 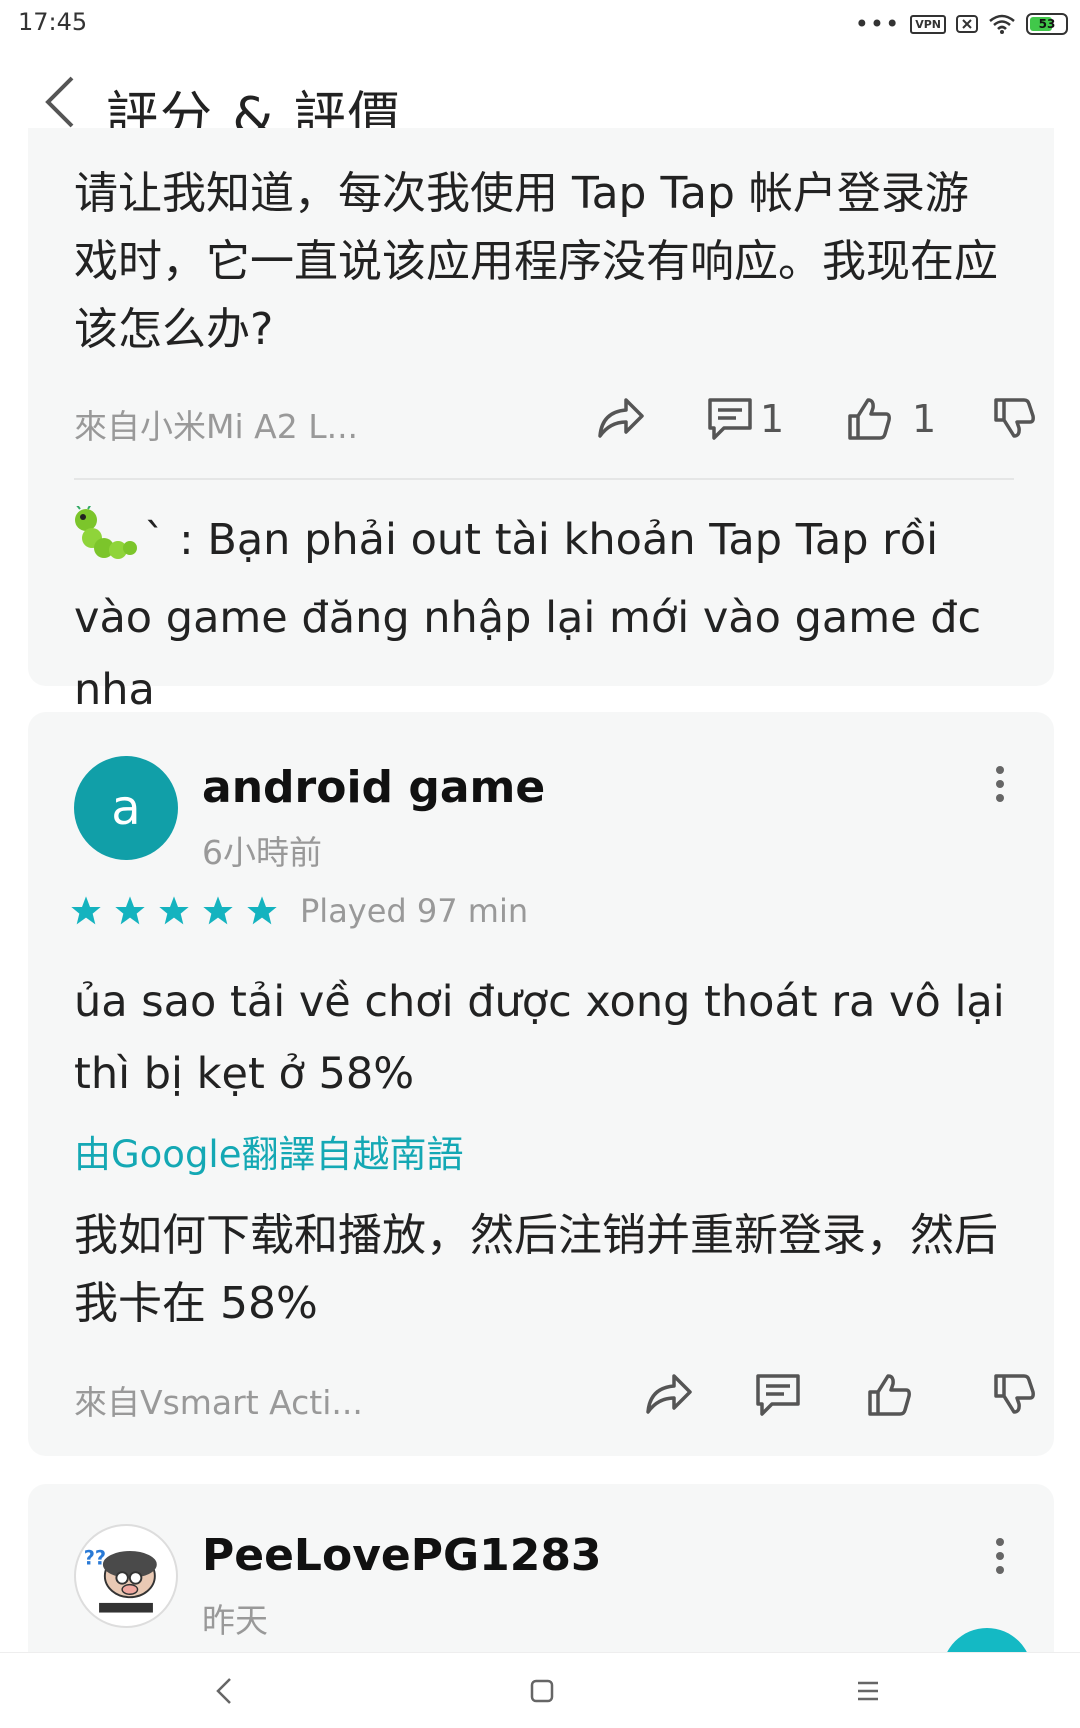 I want to click on wifi-icon, so click(x=1002, y=24).